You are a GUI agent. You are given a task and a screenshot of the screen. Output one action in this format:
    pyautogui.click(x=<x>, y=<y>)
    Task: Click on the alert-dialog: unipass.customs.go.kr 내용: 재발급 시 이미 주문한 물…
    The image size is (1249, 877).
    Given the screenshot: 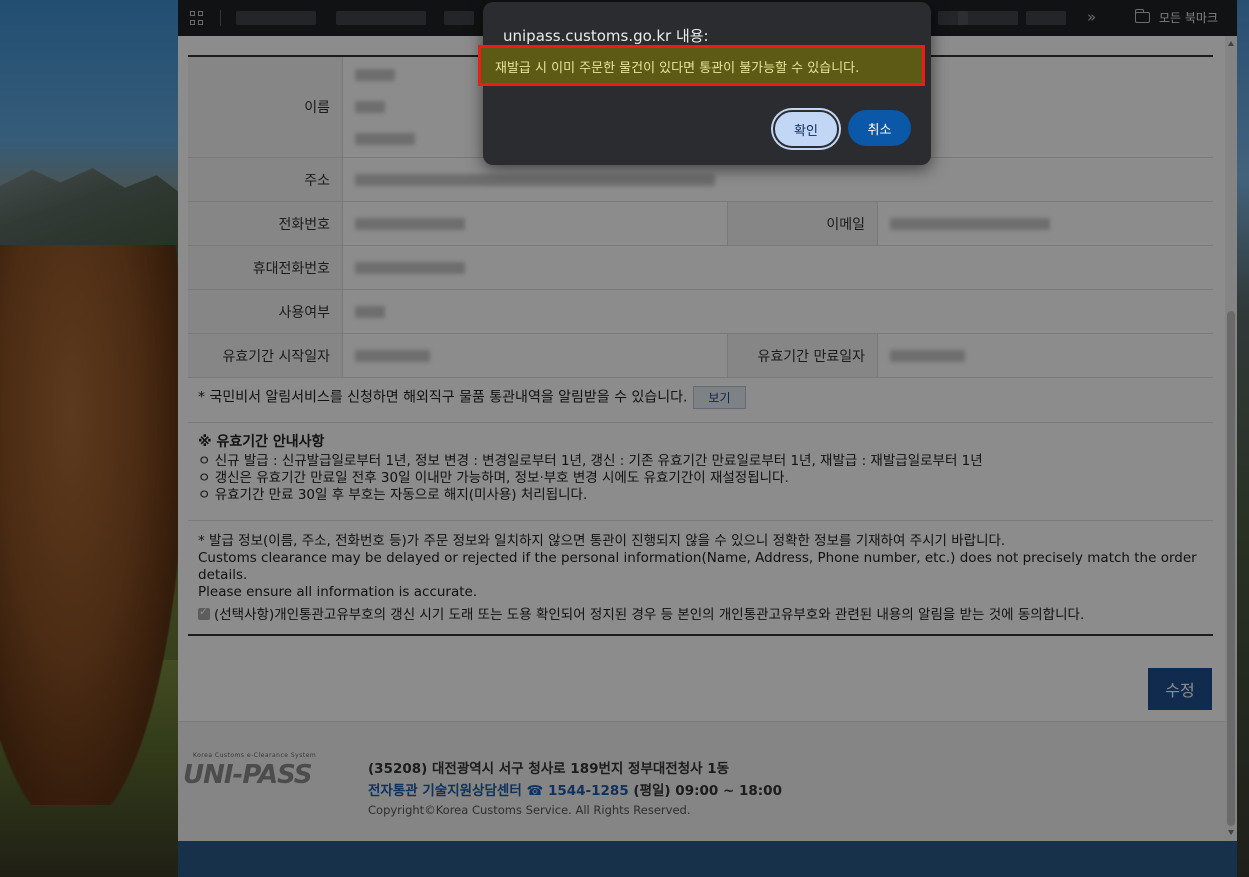 What is the action you would take?
    pyautogui.click(x=704, y=83)
    